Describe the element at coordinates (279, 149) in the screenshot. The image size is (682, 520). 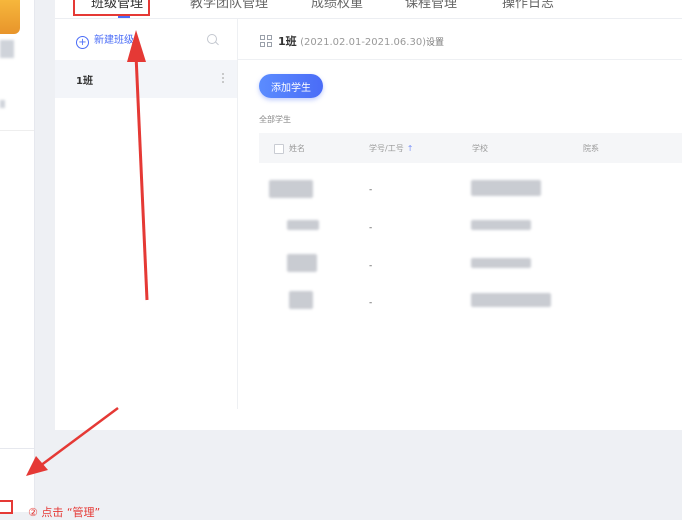
I see `select-all-checkbox` at that location.